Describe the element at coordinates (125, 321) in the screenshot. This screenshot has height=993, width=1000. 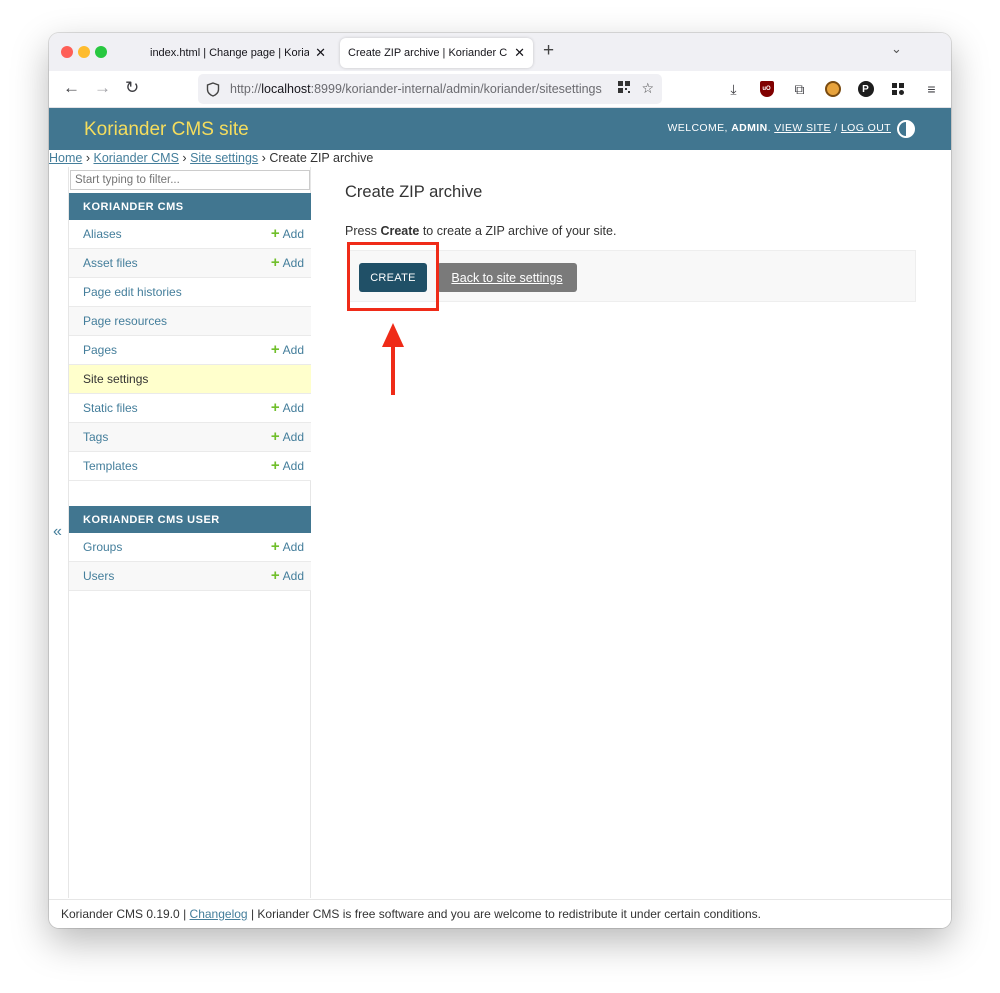
I see `sidebar-item-label: Page resources` at that location.